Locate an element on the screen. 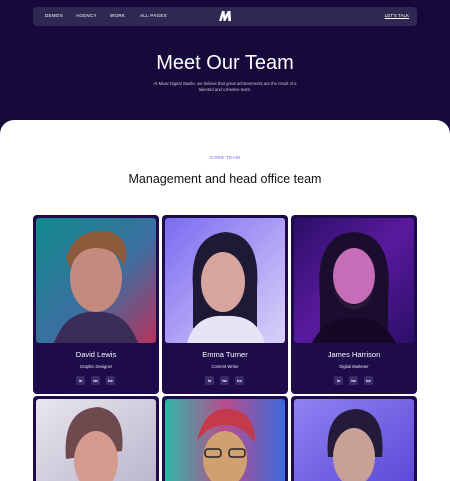 This screenshot has width=450, height=481. m-logo-icon is located at coordinates (225, 16).